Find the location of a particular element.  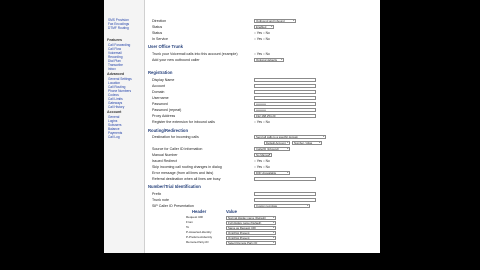

username-input is located at coordinates (285, 97).